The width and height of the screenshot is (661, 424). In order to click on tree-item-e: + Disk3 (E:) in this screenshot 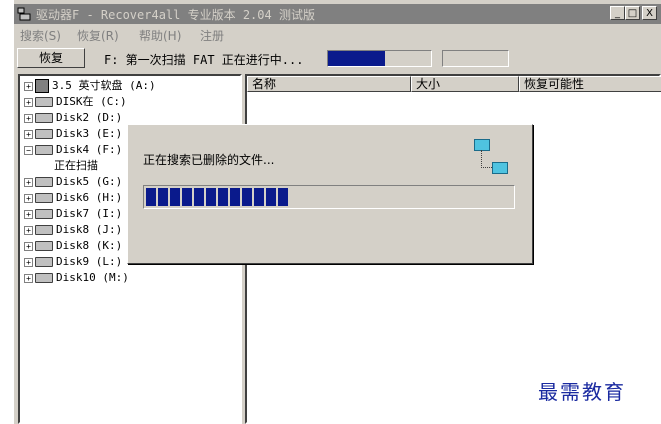, I will do `click(73, 134)`.